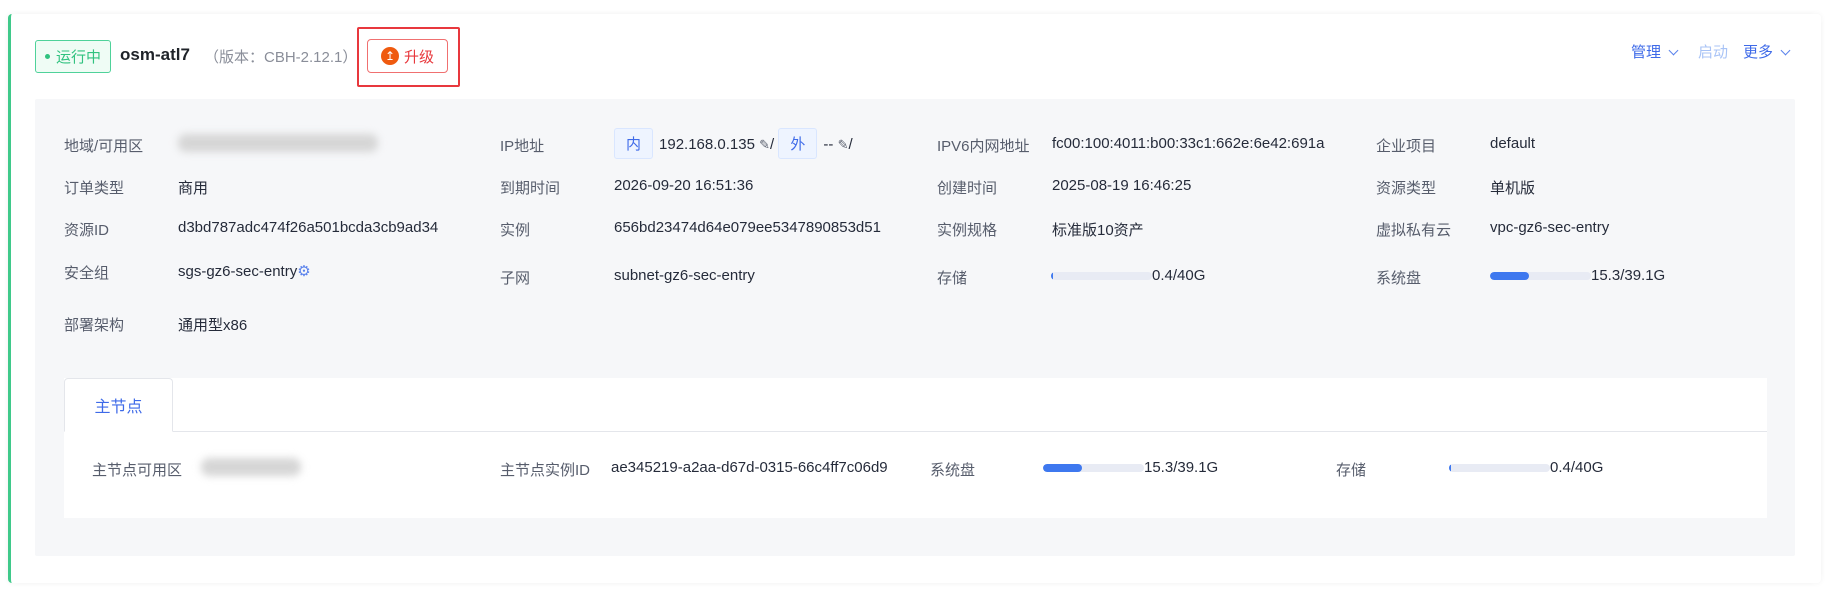 The image size is (1835, 596). I want to click on region-label: 地域/可用区, so click(104, 146).